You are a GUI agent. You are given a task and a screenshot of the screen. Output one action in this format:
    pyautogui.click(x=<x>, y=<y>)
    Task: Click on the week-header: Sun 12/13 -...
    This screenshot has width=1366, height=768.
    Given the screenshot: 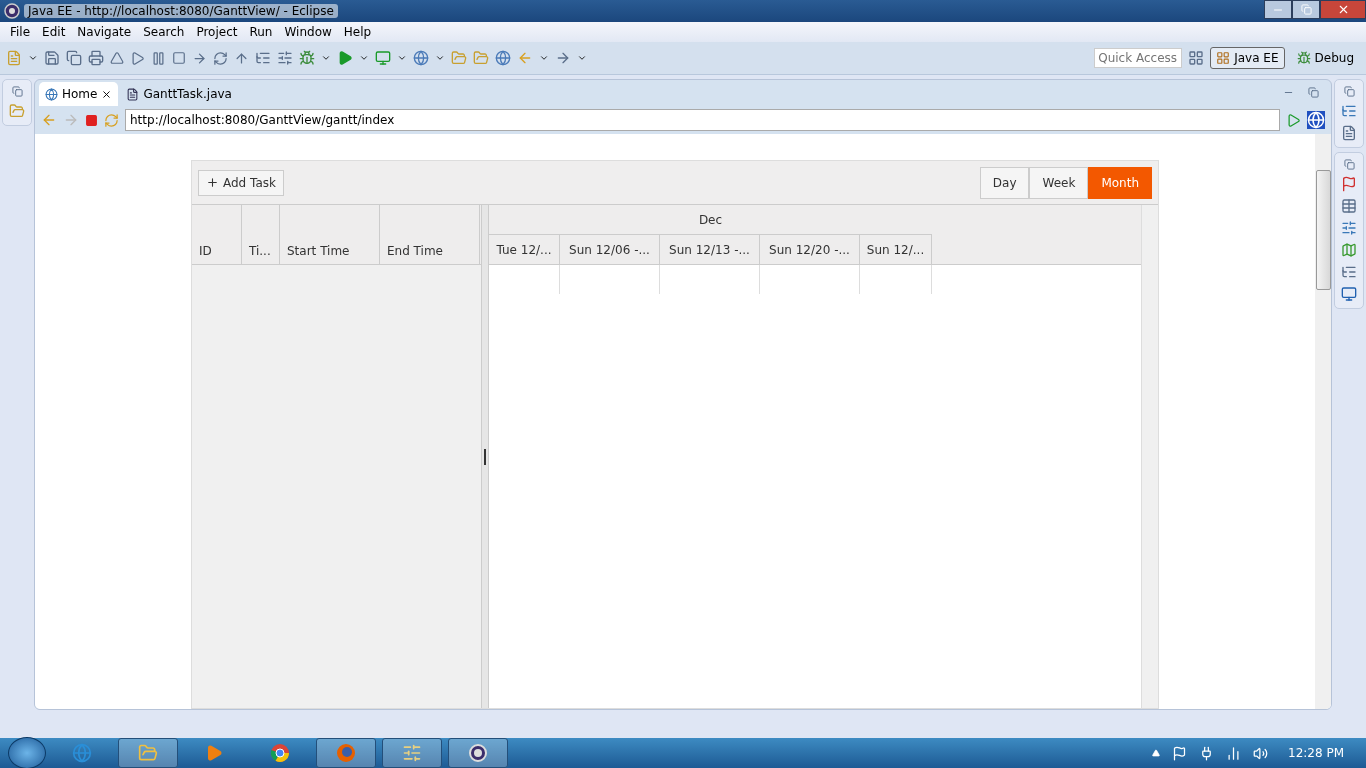 What is the action you would take?
    pyautogui.click(x=710, y=249)
    